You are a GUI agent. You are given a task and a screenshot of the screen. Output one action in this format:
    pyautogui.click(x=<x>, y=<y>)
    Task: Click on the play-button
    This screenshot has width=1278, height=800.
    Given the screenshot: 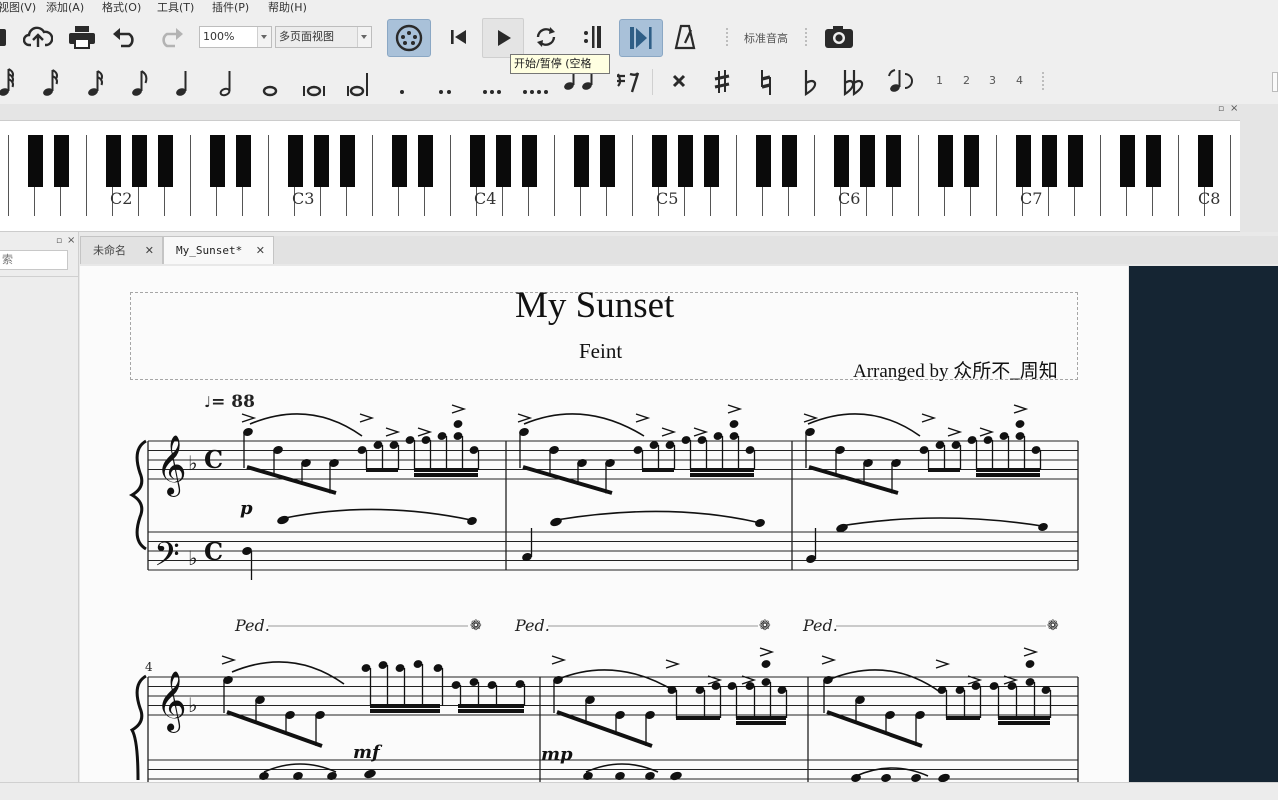 What is the action you would take?
    pyautogui.click(x=503, y=38)
    